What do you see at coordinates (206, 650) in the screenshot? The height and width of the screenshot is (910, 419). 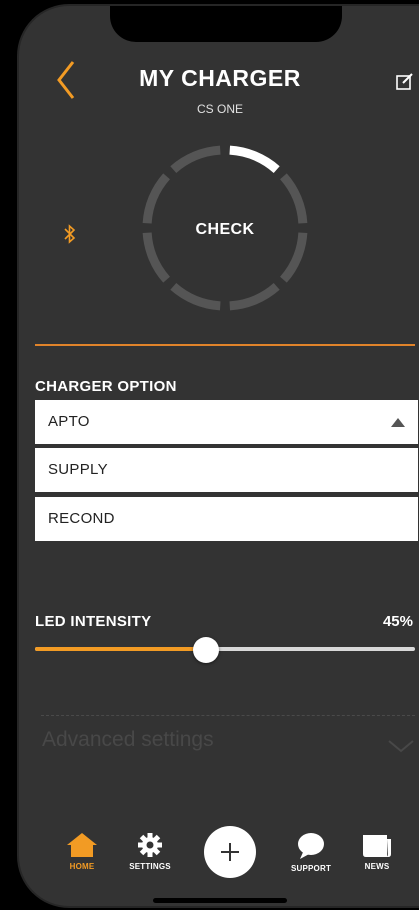 I see `slider-thumb` at bounding box center [206, 650].